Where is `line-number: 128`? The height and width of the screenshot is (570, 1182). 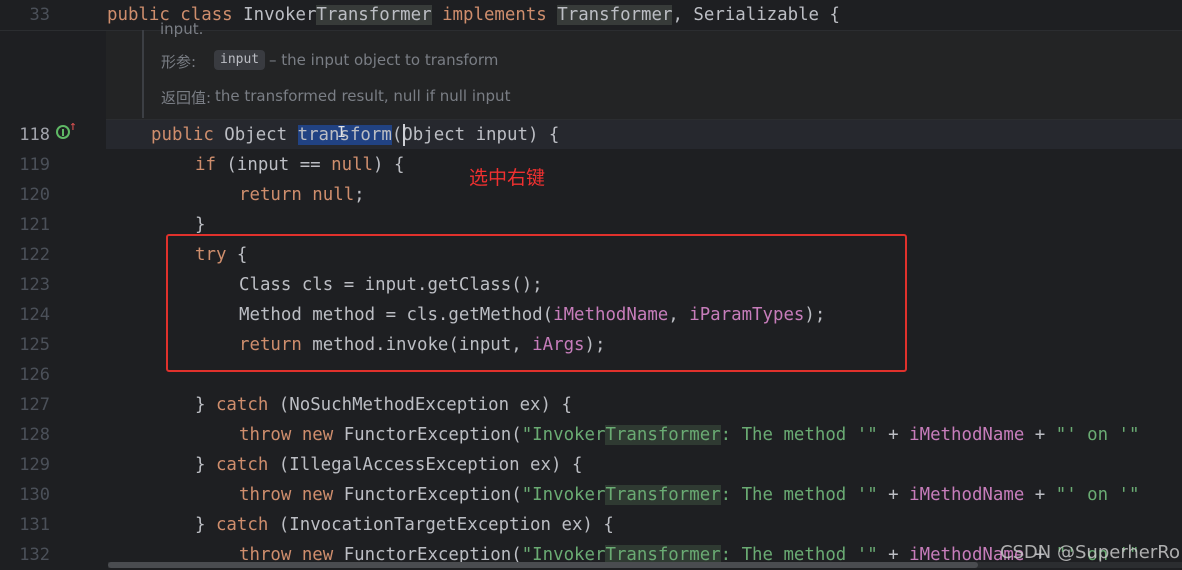
line-number: 128 is located at coordinates (34, 435).